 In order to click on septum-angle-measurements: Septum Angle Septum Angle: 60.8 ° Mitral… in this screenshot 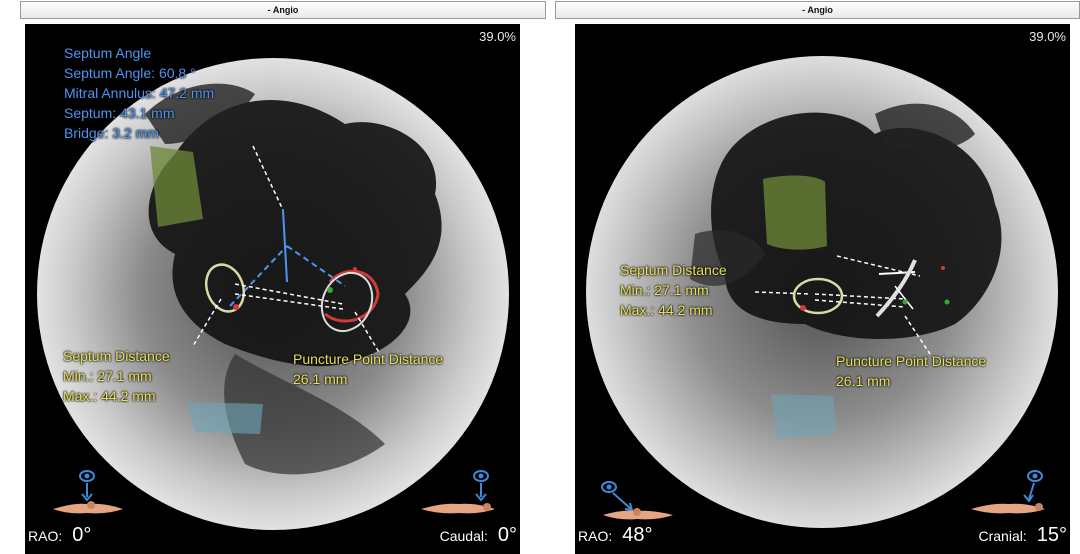, I will do `click(139, 93)`.